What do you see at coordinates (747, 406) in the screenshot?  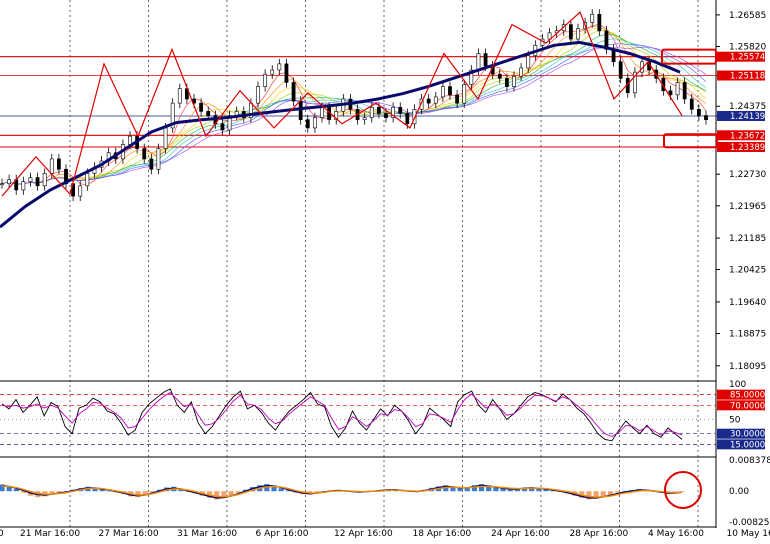 I see `oscillator-level-label: 70.0000` at bounding box center [747, 406].